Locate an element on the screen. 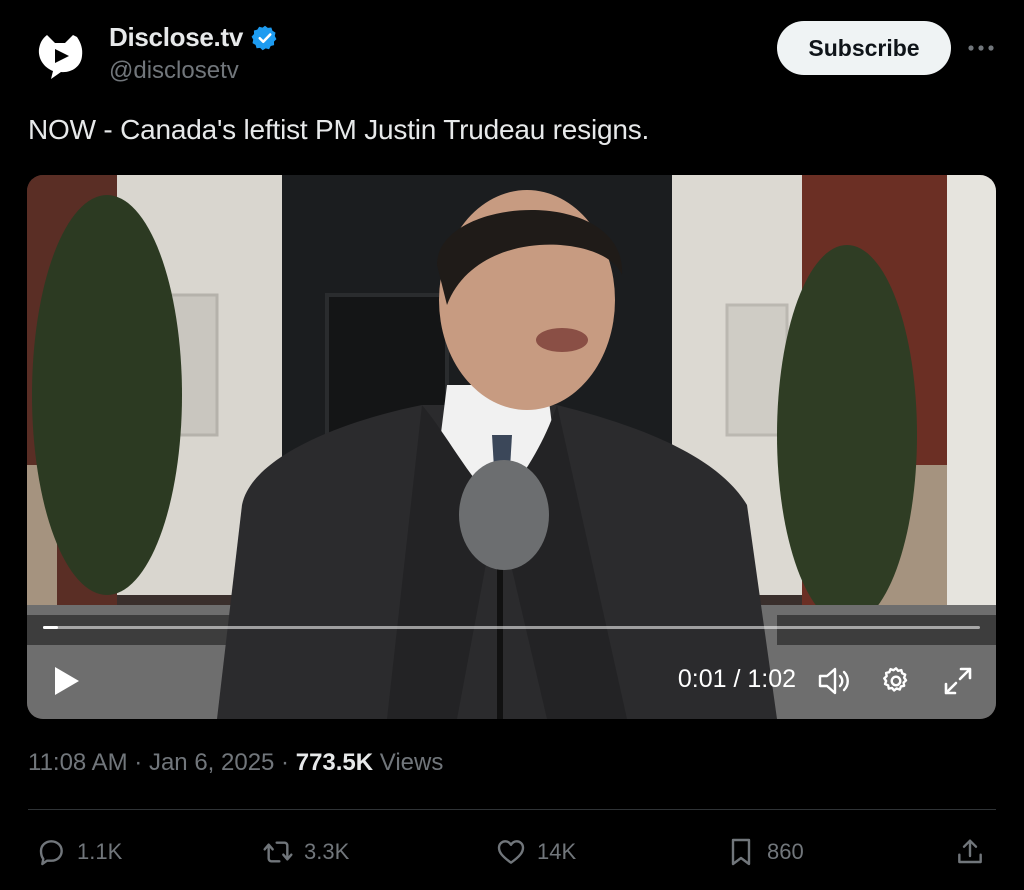 This screenshot has width=1024, height=890. views-count: 773.5K is located at coordinates (334, 762).